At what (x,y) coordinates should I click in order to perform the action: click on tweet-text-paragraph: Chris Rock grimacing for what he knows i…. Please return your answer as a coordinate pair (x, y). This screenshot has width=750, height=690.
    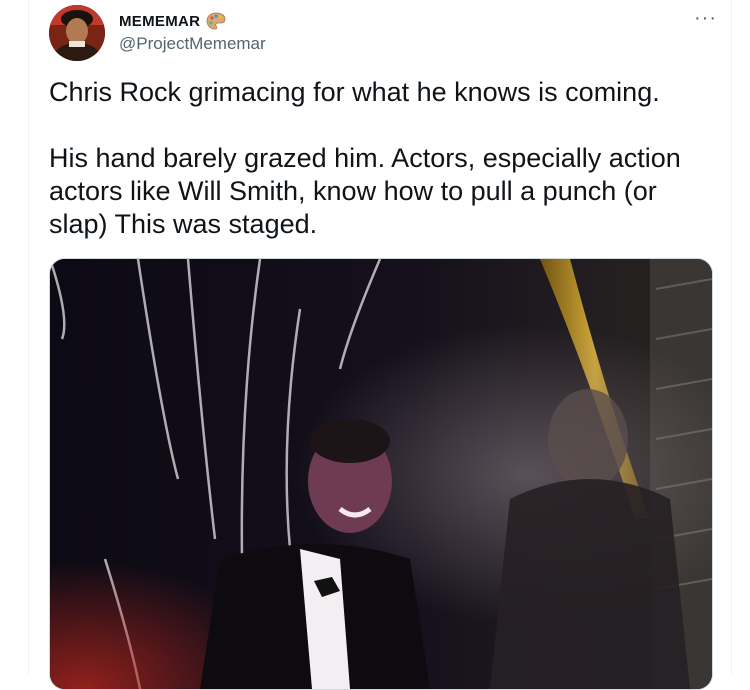
    Looking at the image, I should click on (354, 92).